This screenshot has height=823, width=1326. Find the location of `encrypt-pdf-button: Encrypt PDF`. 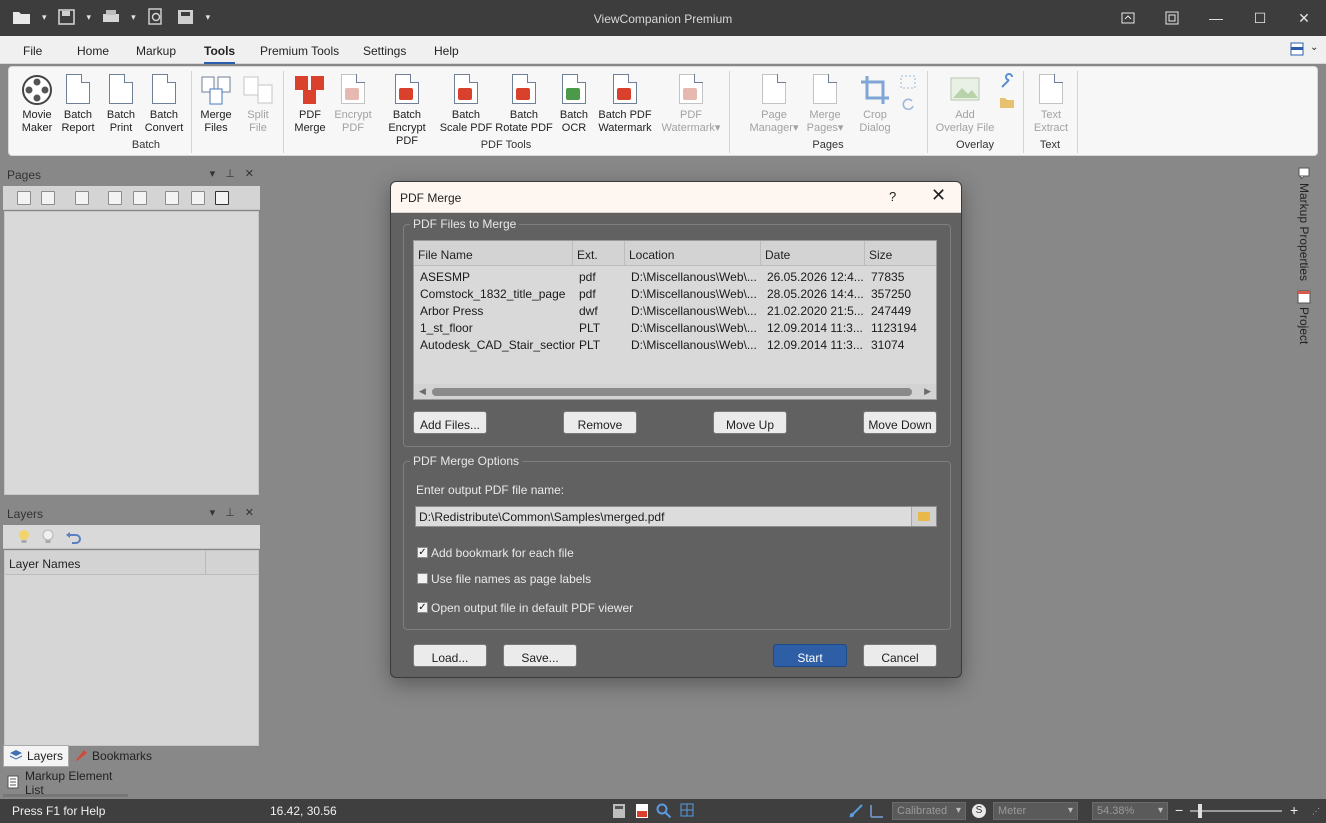

encrypt-pdf-button: Encrypt PDF is located at coordinates (353, 103).